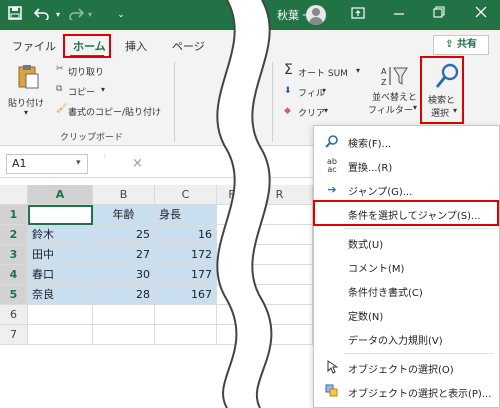 The image size is (500, 408). Describe the element at coordinates (332, 392) in the screenshot. I see `selection-pane-icon` at that location.